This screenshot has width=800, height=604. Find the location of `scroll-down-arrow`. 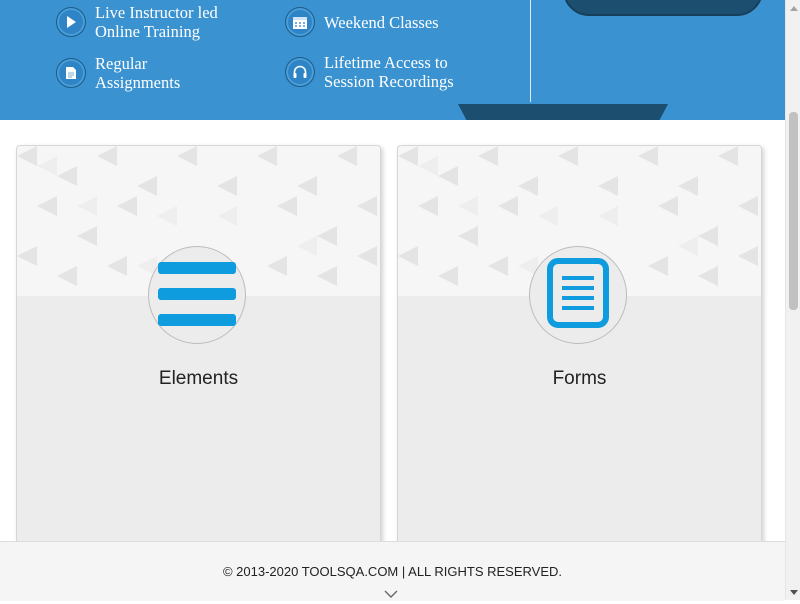

scroll-down-arrow is located at coordinates (793, 592).